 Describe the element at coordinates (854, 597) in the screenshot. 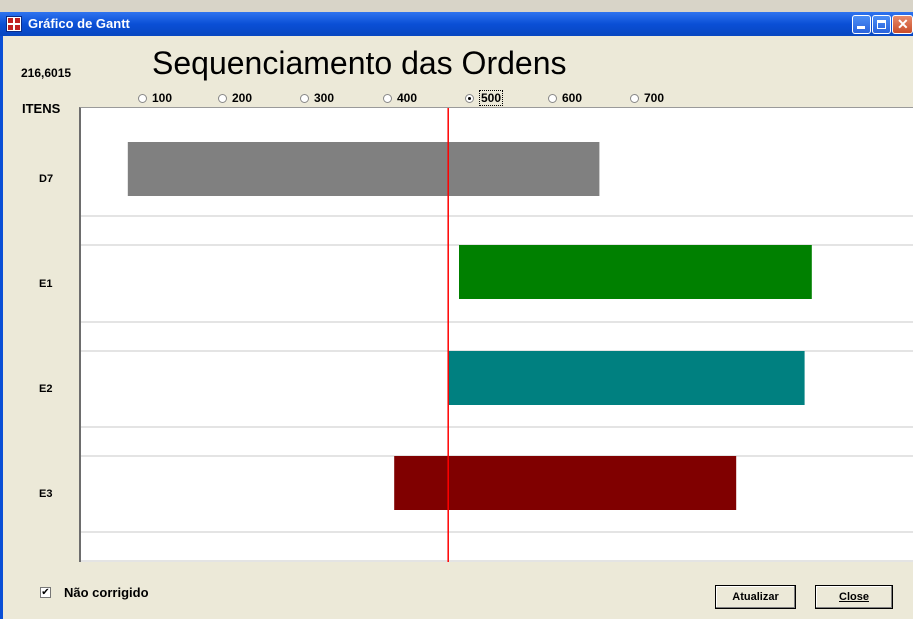

I see `close-button: Close` at that location.